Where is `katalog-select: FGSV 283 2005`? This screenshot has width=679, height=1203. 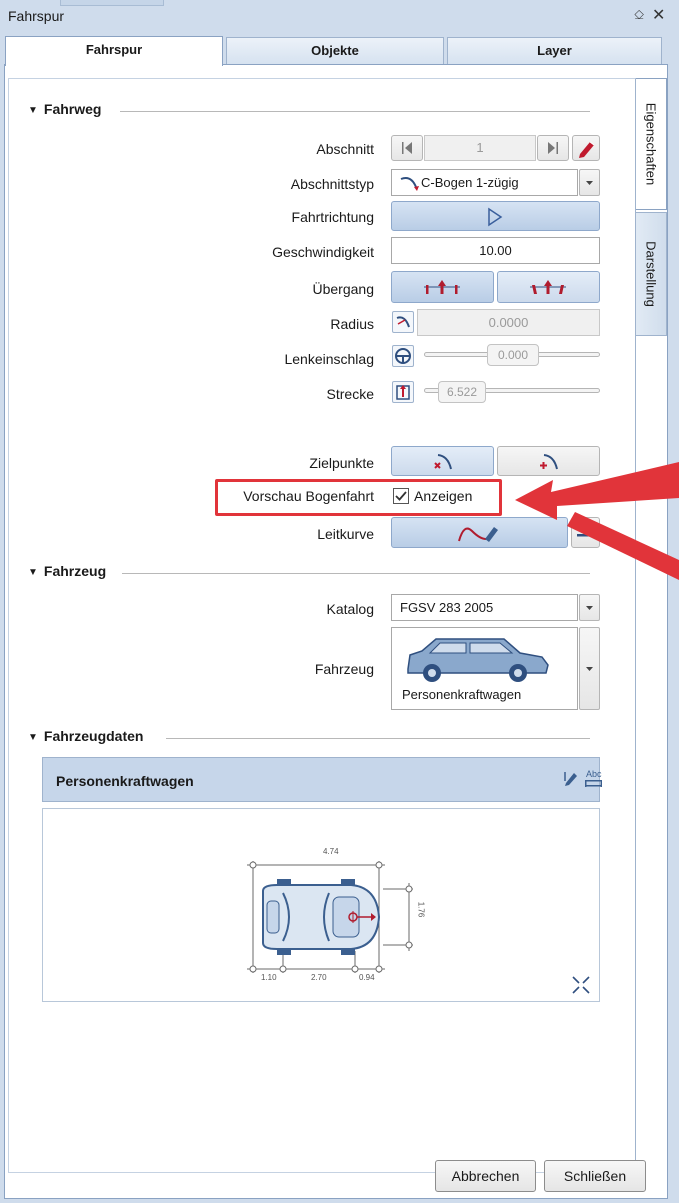 katalog-select: FGSV 283 2005 is located at coordinates (484, 607).